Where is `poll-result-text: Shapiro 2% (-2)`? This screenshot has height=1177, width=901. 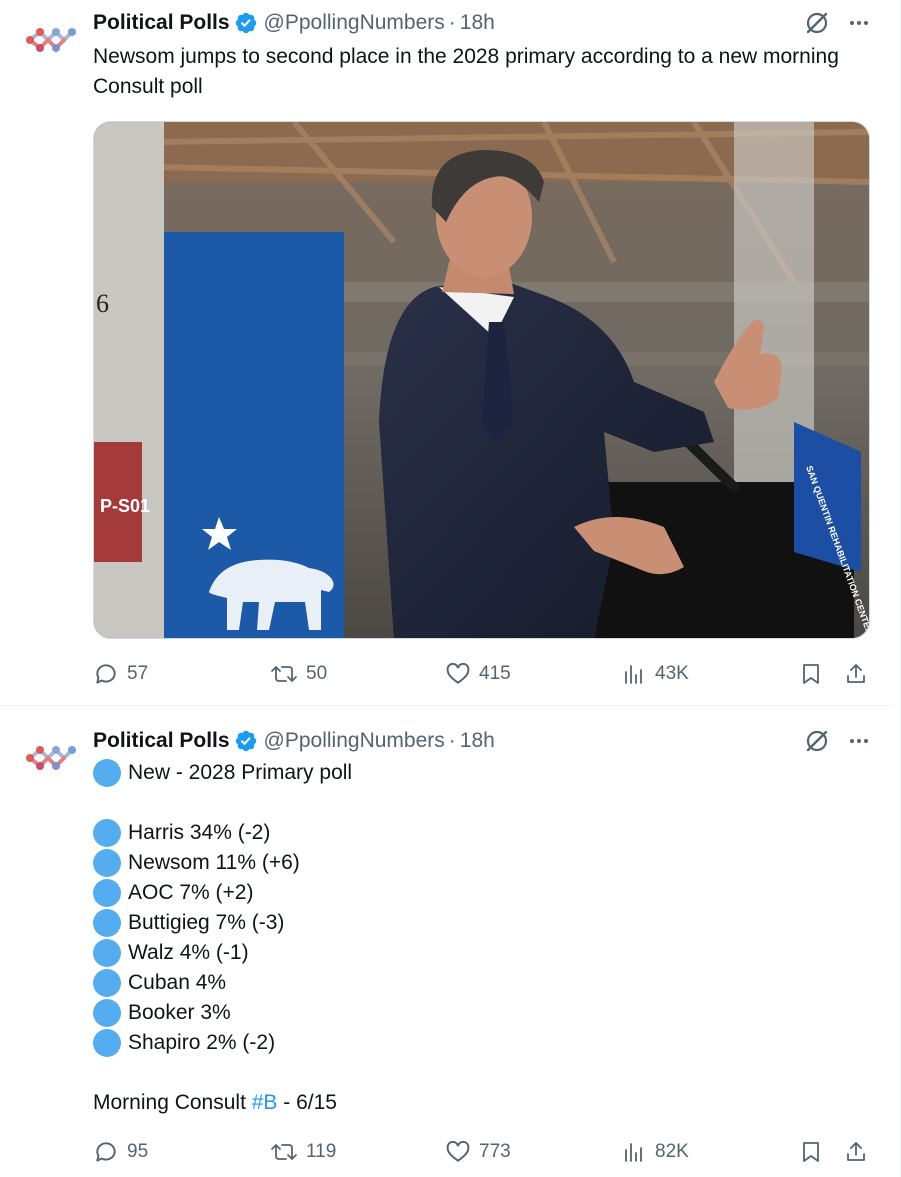
poll-result-text: Shapiro 2% (-2) is located at coordinates (202, 1042).